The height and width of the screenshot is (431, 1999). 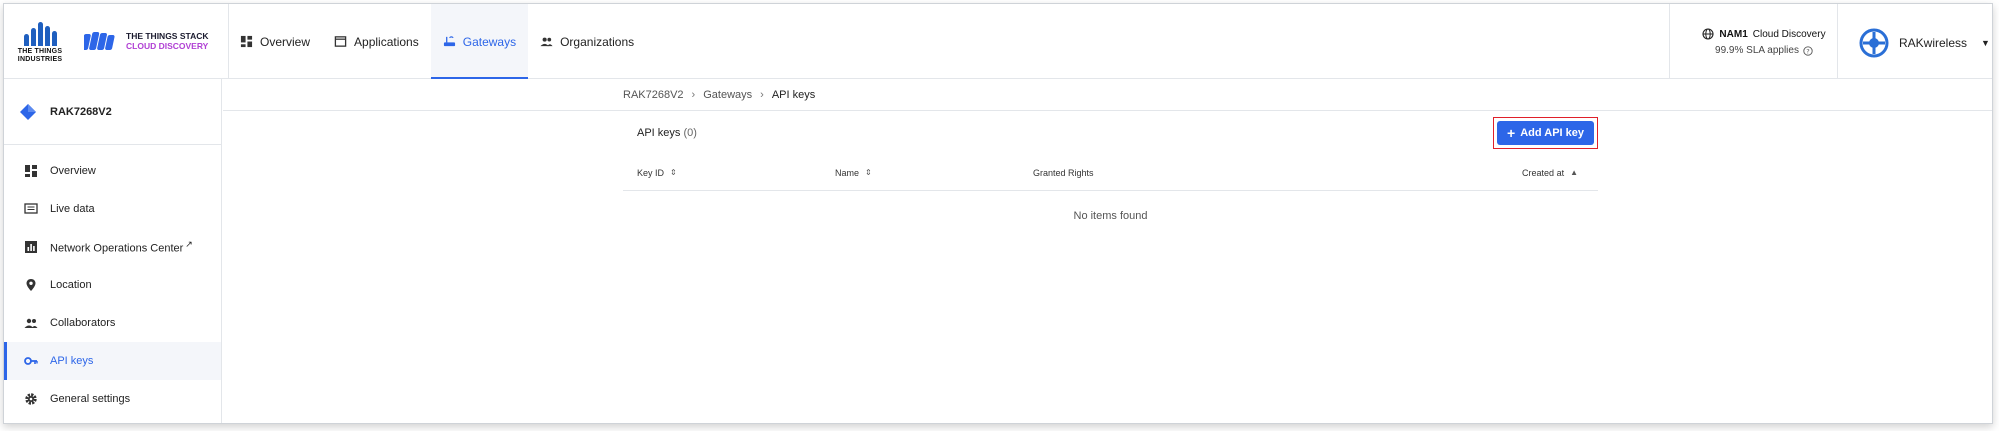 I want to click on column-name: Name ⇕, so click(x=853, y=173).